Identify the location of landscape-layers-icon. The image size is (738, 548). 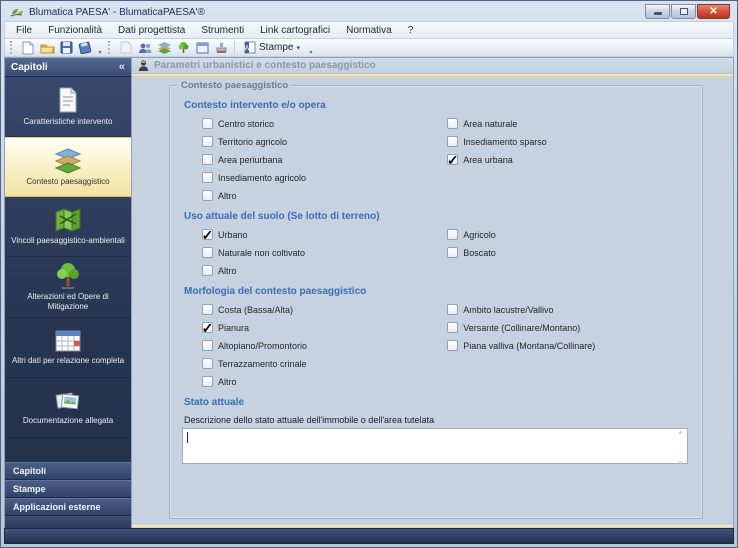
(68, 160).